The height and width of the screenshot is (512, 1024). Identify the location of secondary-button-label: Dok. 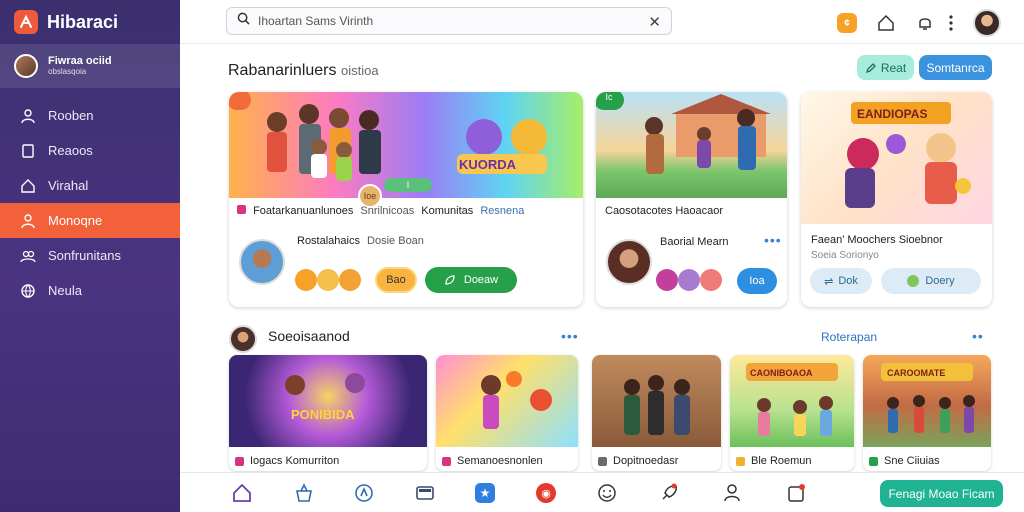
(848, 281).